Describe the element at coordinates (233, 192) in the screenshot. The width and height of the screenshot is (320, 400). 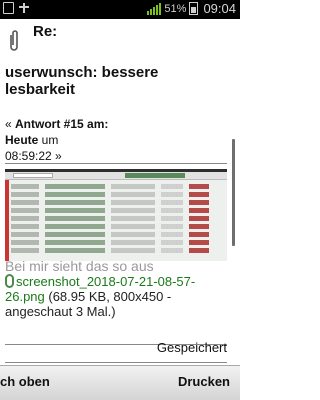
I see `scrollbar` at that location.